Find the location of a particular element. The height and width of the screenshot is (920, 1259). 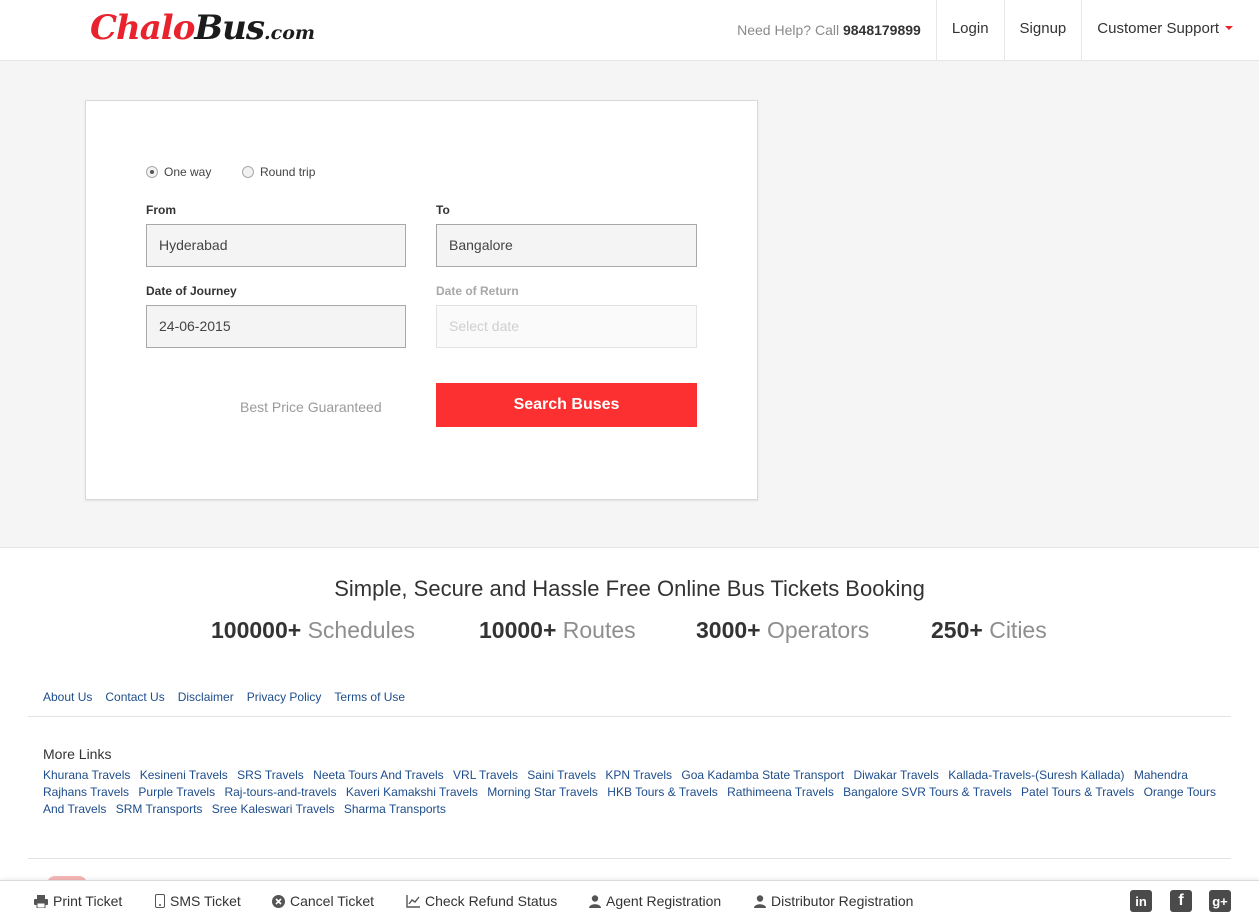

mobile-icon is located at coordinates (160, 901).